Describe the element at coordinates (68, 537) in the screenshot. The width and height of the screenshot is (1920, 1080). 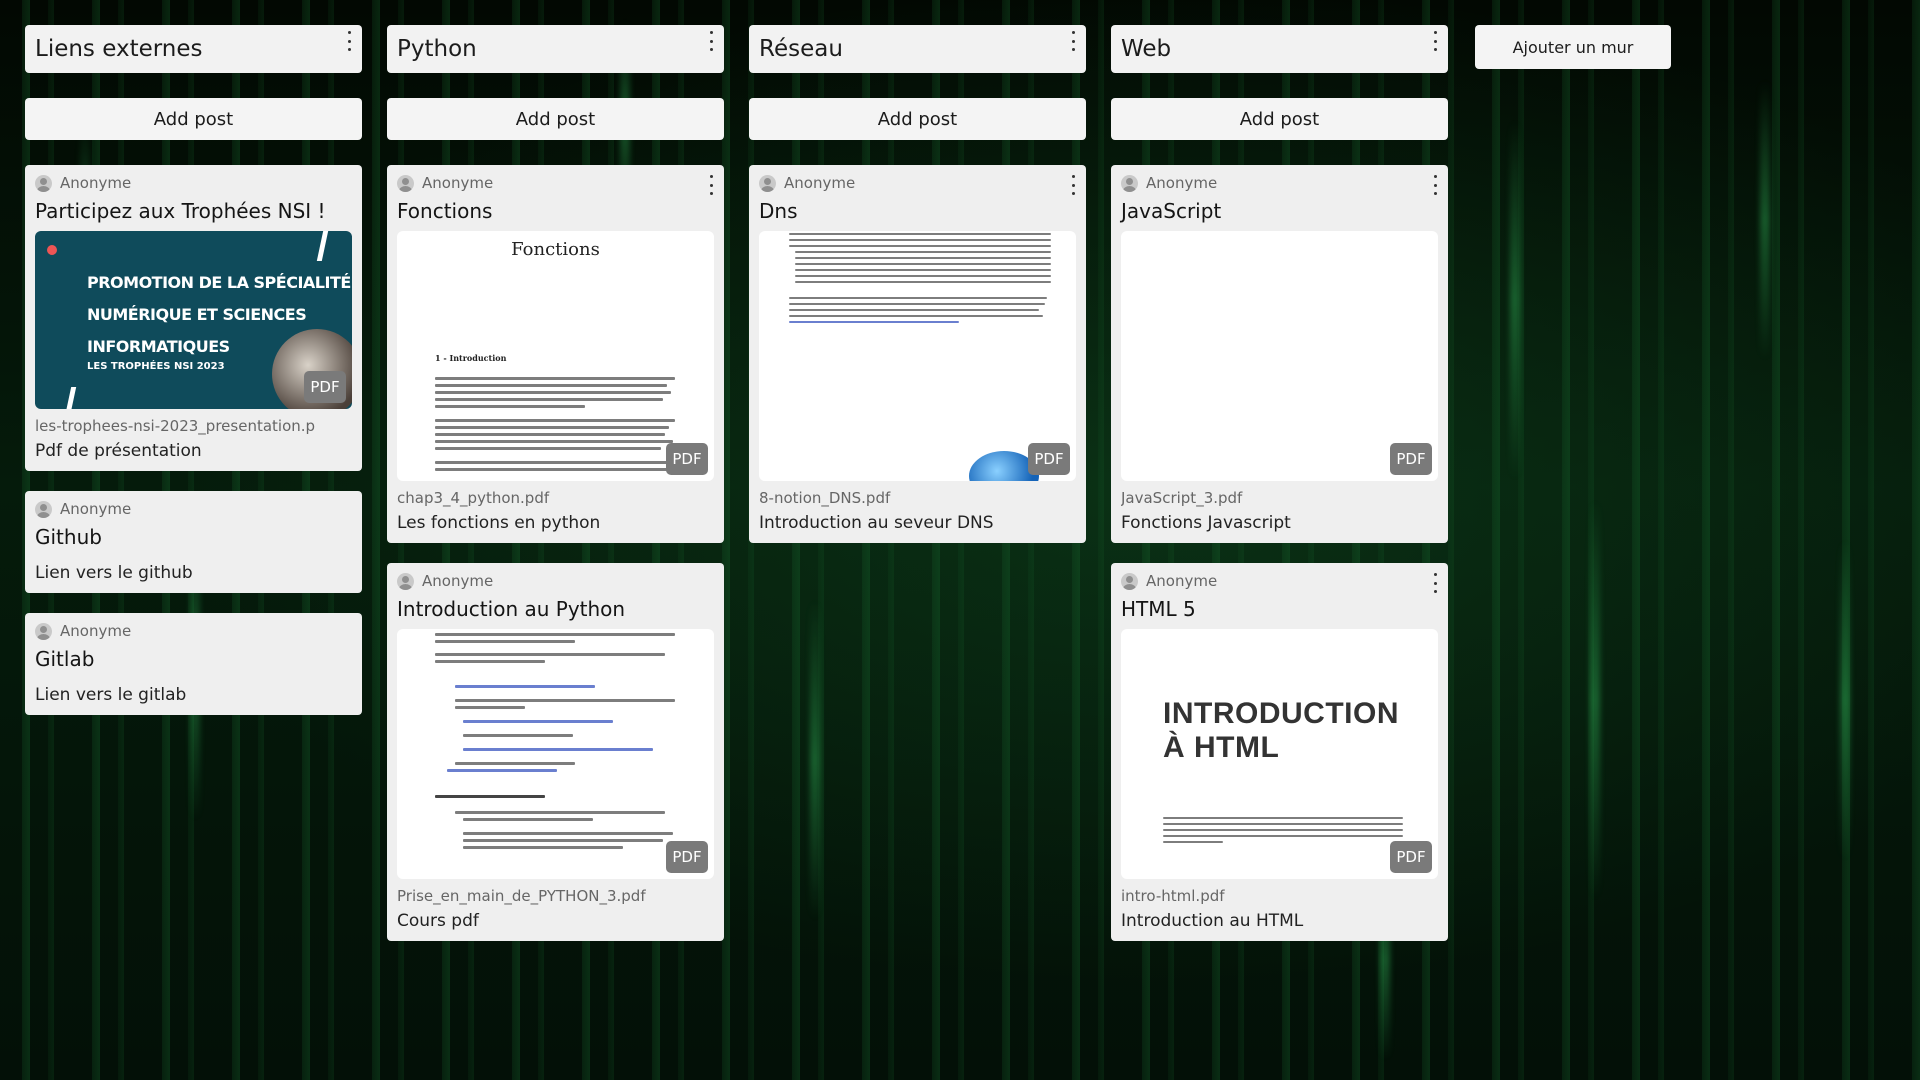
I see `post-title: Github` at that location.